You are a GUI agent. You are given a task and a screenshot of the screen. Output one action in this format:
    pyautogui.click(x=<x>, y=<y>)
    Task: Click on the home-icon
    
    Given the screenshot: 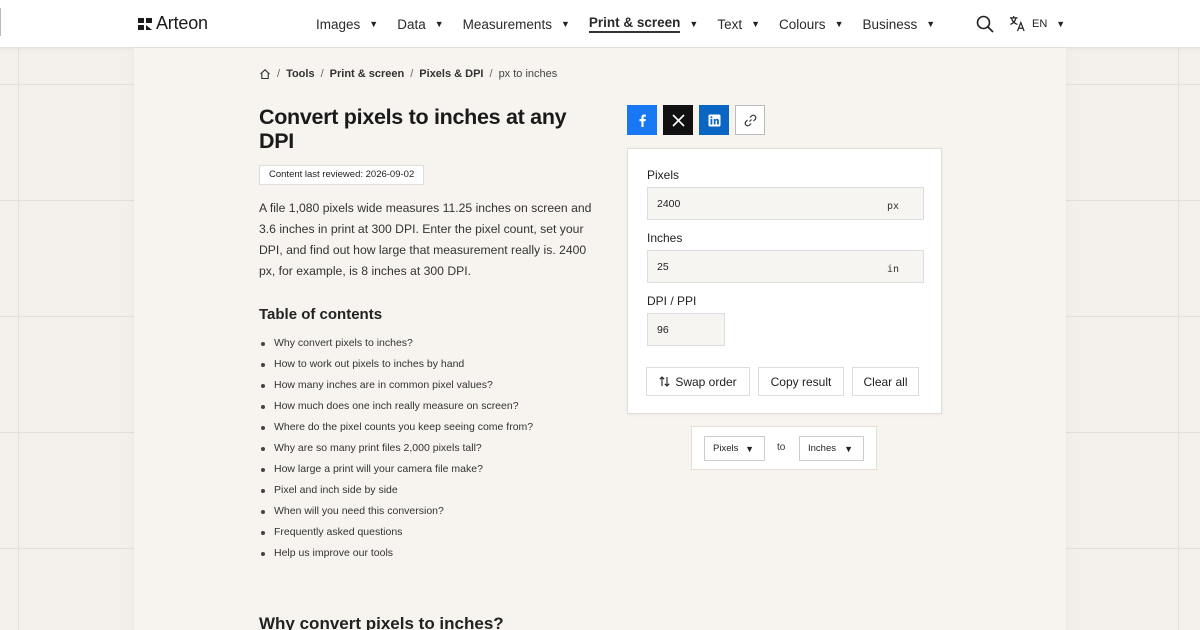 What is the action you would take?
    pyautogui.click(x=265, y=74)
    